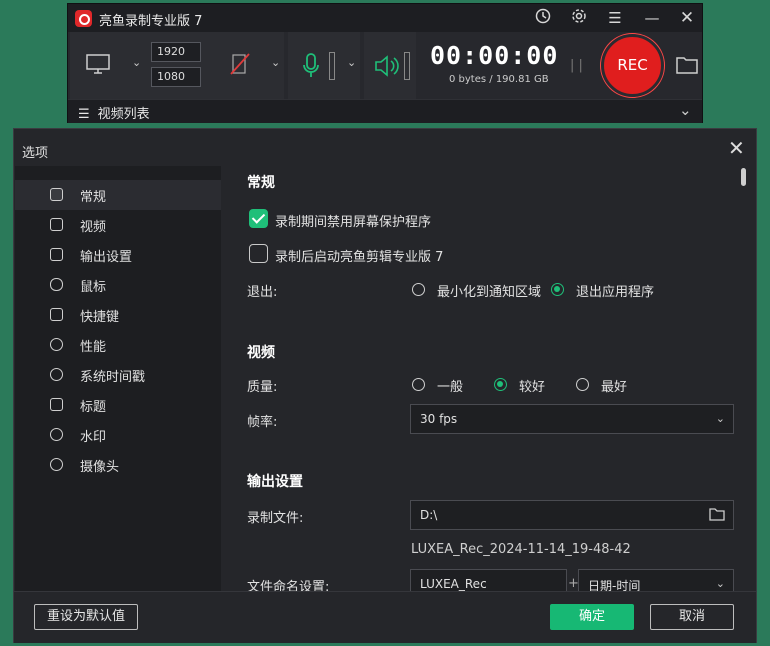  Describe the element at coordinates (56, 194) in the screenshot. I see `general-icon` at that location.